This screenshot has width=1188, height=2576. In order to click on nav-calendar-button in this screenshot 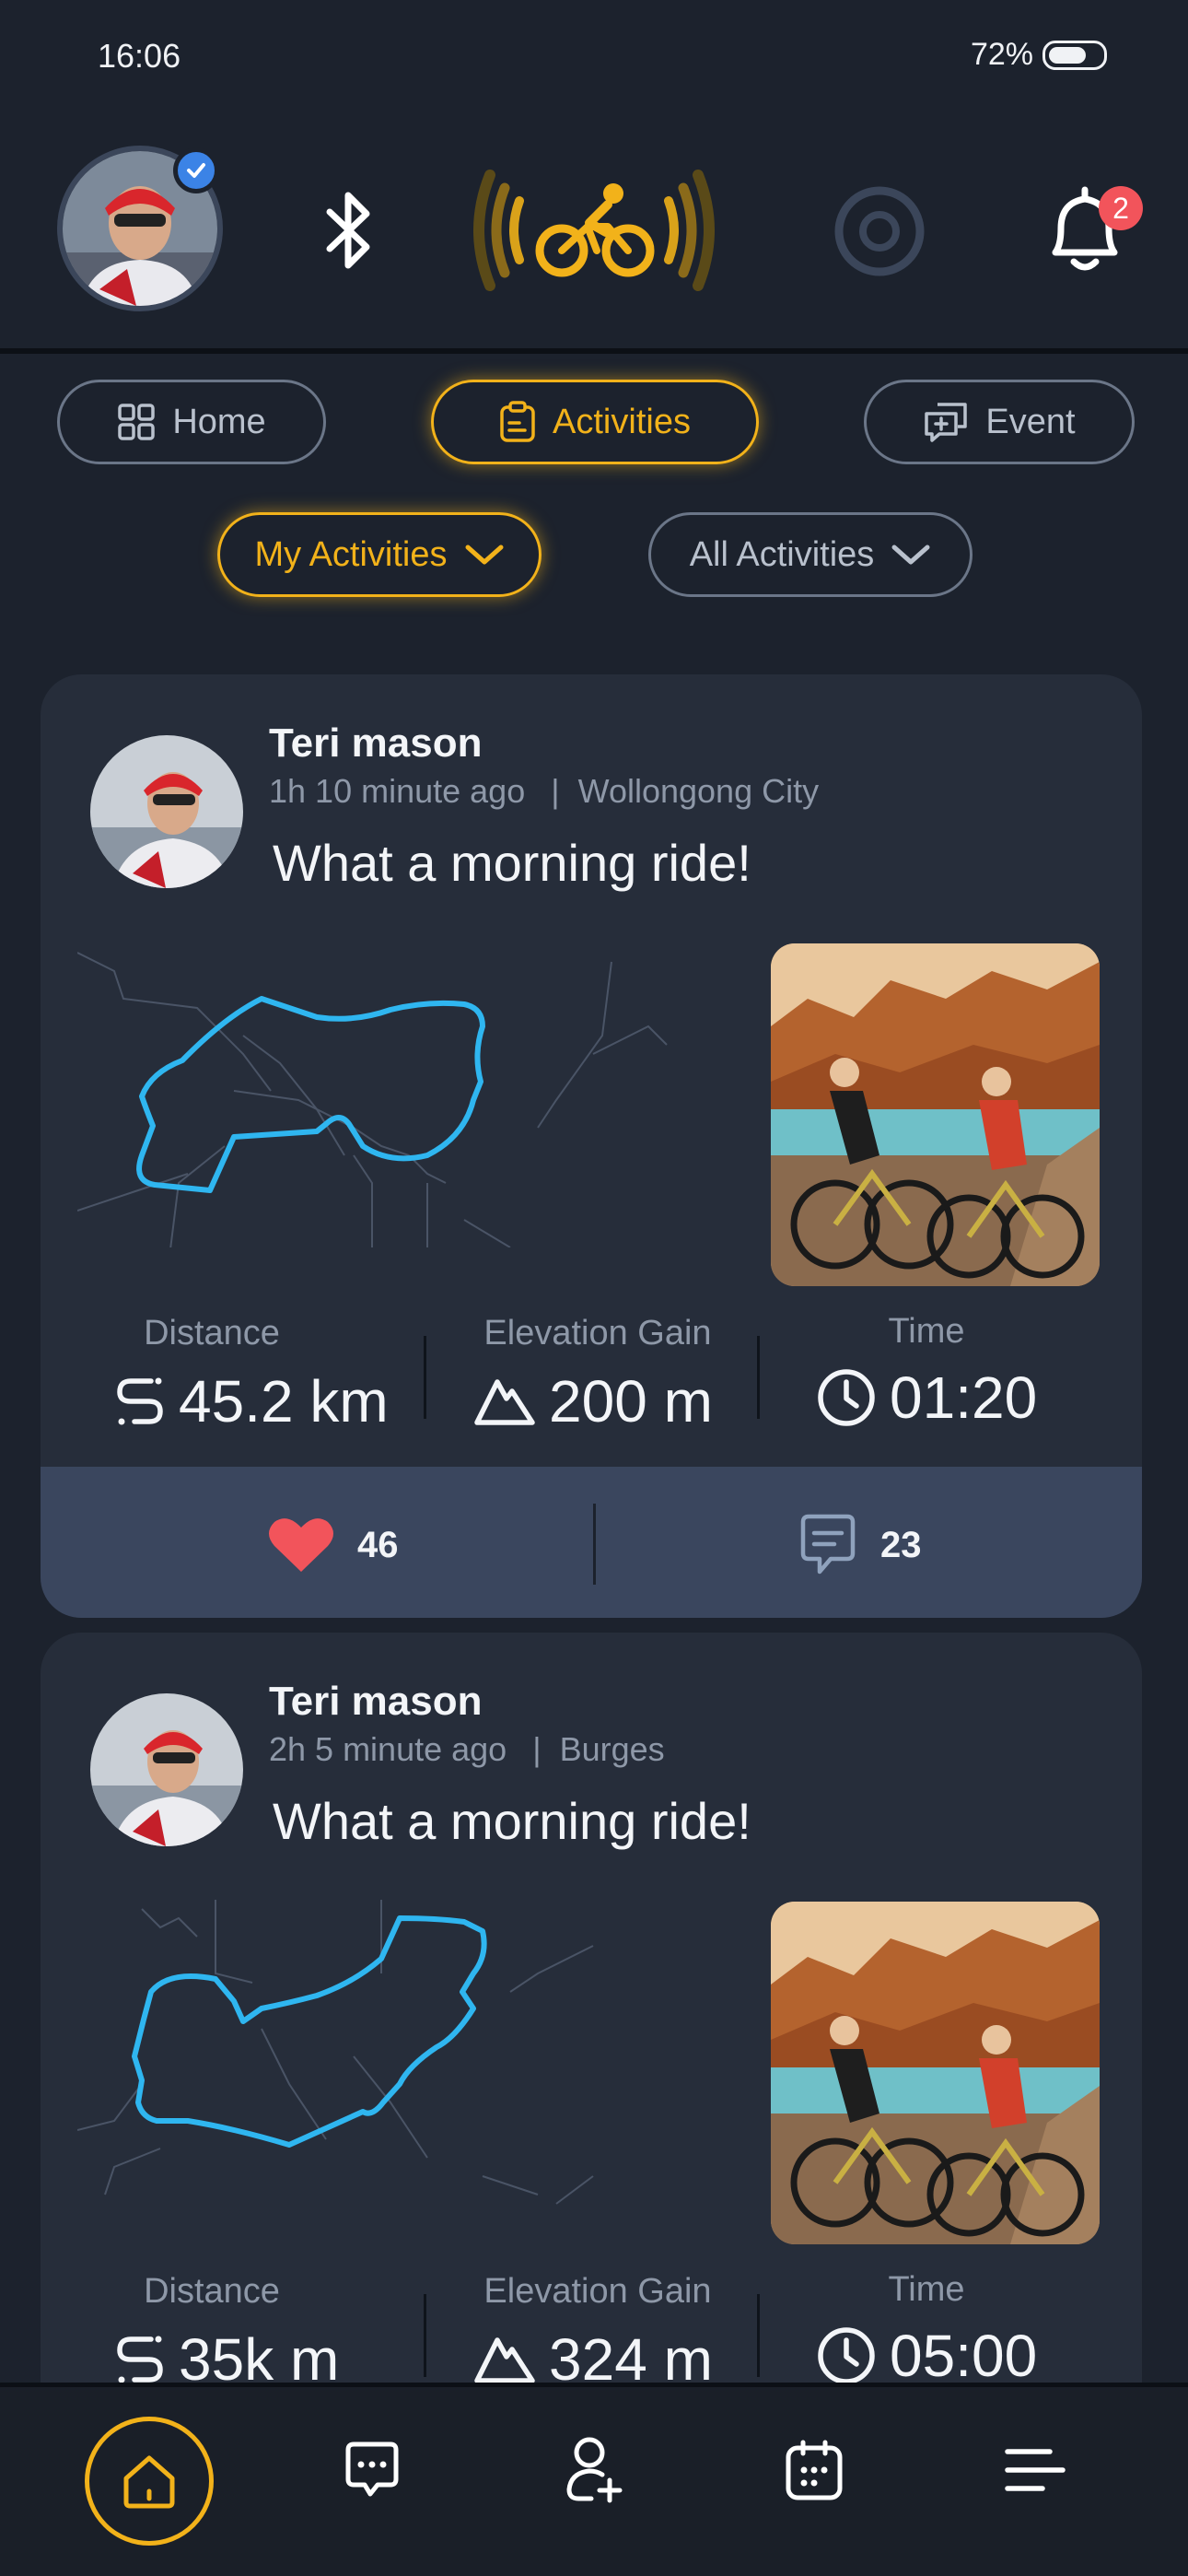, I will do `click(814, 2470)`.